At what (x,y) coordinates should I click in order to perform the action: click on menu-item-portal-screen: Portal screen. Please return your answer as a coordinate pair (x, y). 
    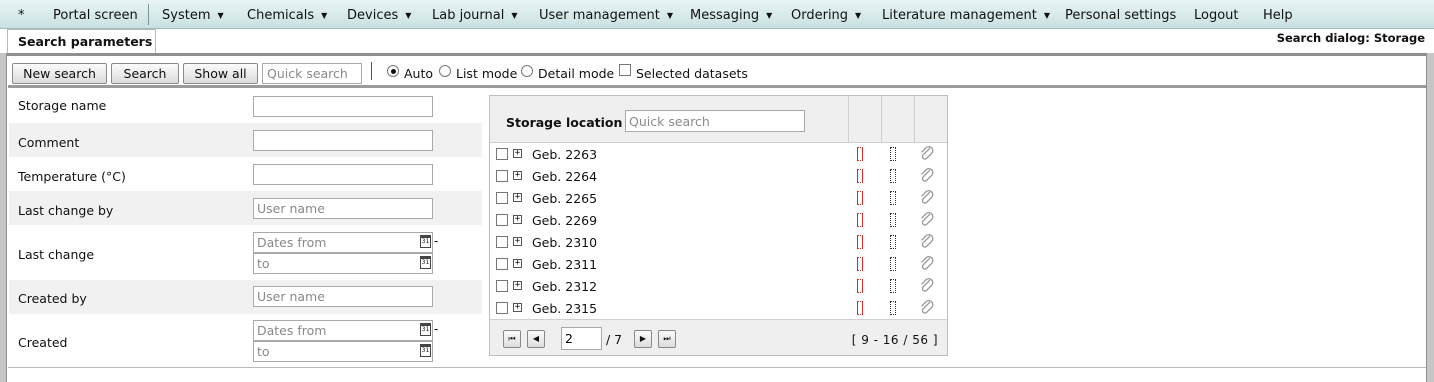
    Looking at the image, I should click on (95, 14).